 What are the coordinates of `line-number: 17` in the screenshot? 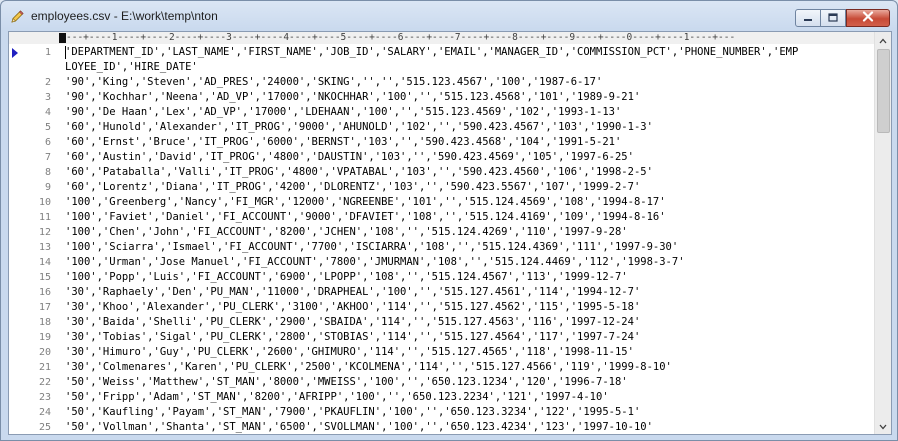 It's located at (44, 307).